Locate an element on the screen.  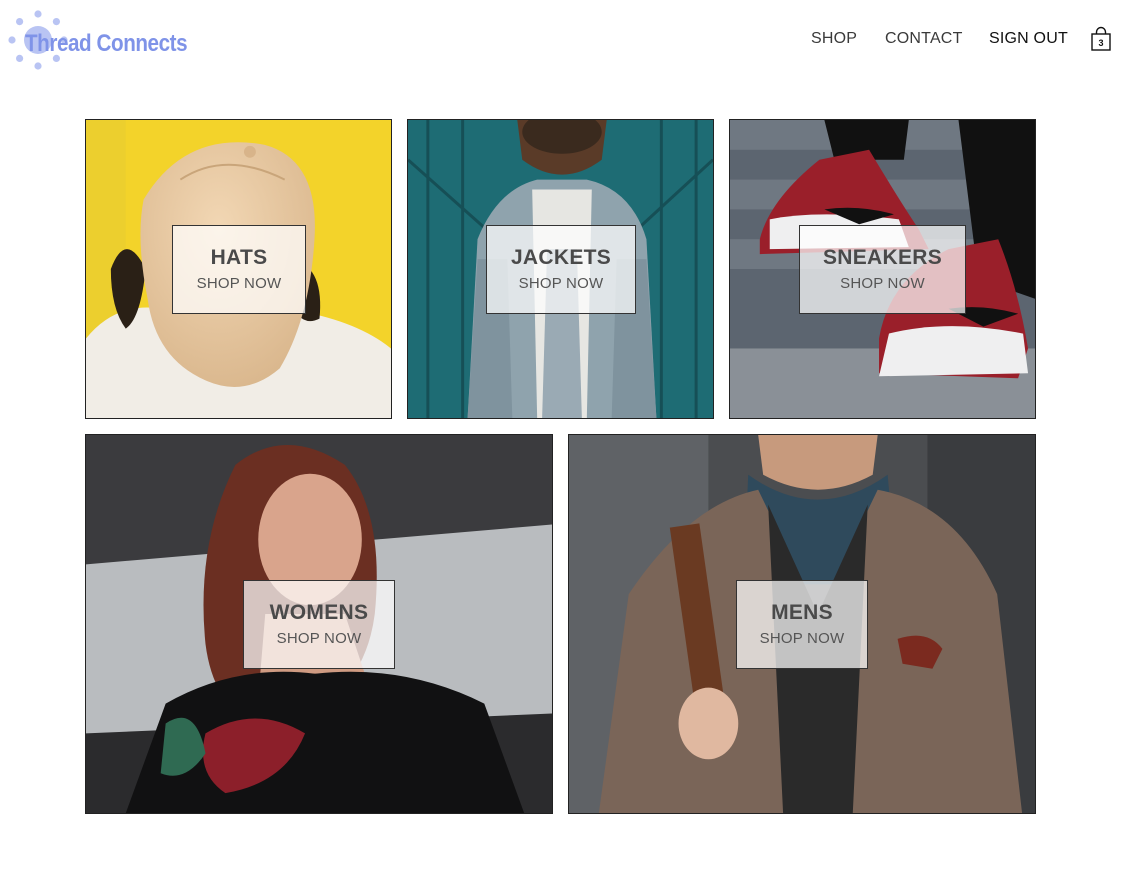
mens-label-box: MENS SHOP NOW is located at coordinates (802, 624).